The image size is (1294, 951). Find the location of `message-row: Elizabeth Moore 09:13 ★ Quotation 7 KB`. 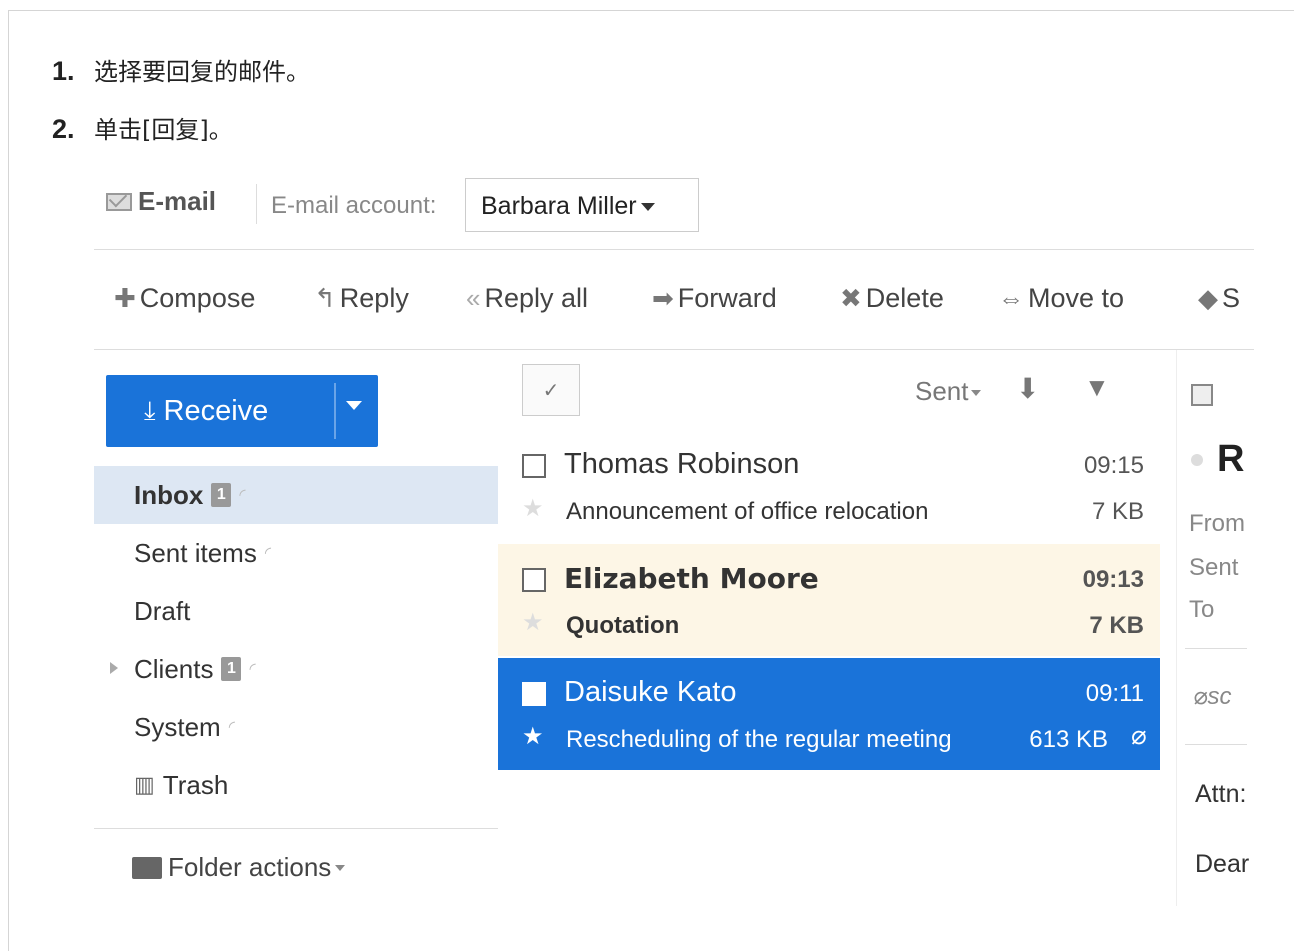

message-row: Elizabeth Moore 09:13 ★ Quotation 7 KB is located at coordinates (829, 600).